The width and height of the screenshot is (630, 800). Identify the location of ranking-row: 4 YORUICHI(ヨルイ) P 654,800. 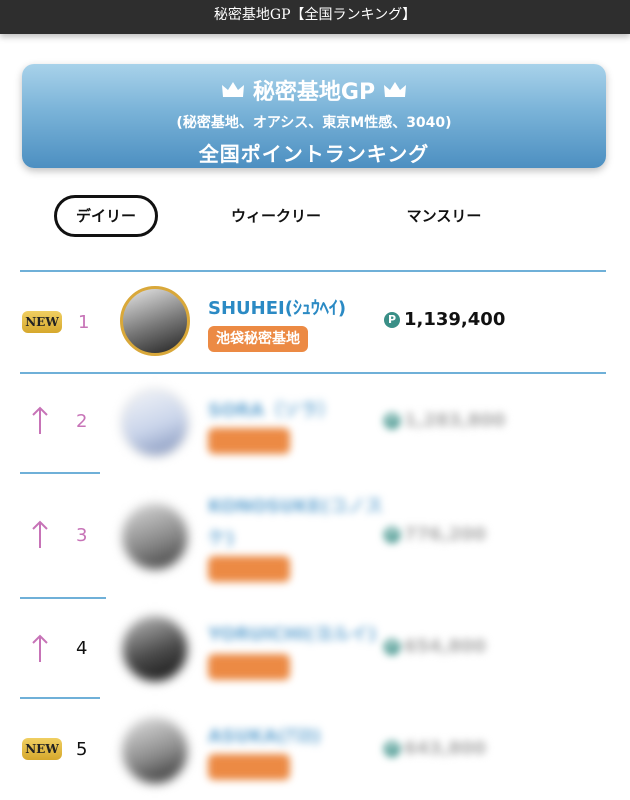
(315, 649).